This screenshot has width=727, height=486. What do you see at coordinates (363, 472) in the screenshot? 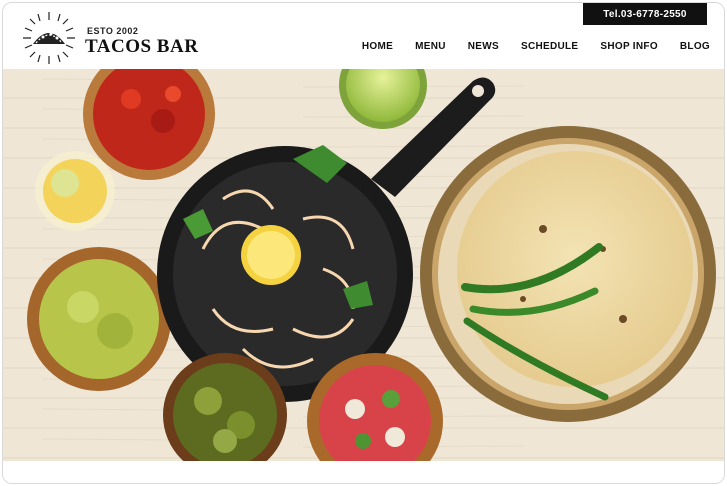
I see `page-bottom-strip` at bounding box center [363, 472].